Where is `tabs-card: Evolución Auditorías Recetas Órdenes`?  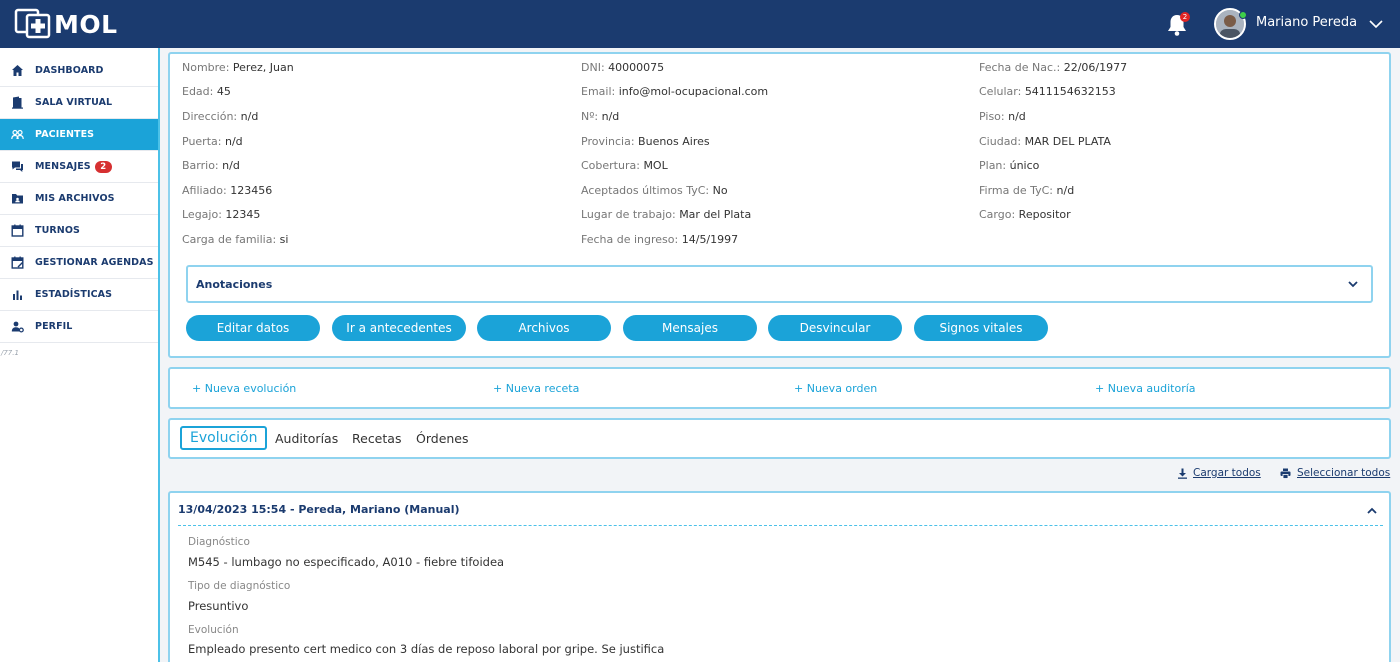 tabs-card: Evolución Auditorías Recetas Órdenes is located at coordinates (779, 438).